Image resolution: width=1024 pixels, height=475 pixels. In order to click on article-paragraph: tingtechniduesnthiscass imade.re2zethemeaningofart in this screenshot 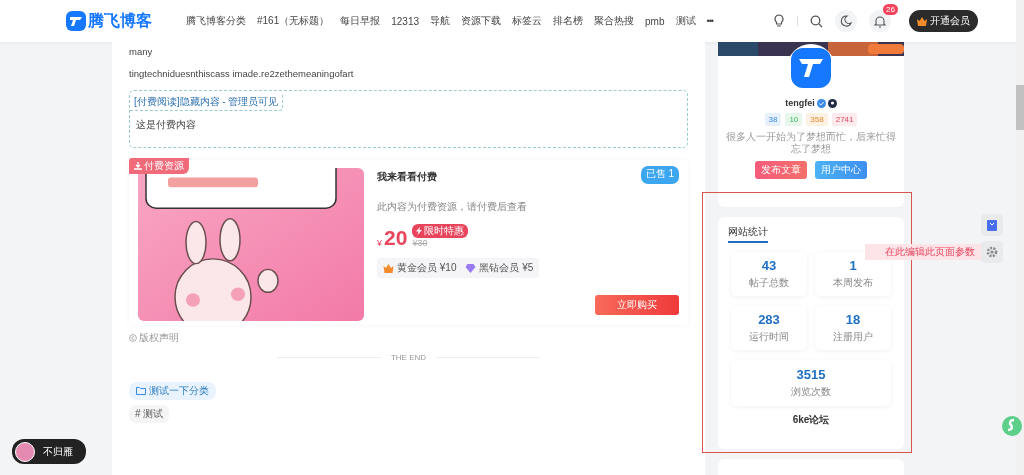, I will do `click(241, 73)`.